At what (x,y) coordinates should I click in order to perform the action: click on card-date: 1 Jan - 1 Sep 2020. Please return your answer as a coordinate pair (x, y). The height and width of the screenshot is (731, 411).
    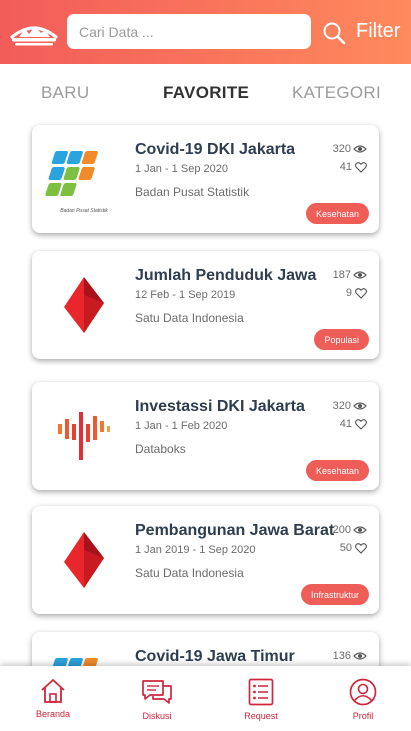
    Looking at the image, I should click on (181, 169).